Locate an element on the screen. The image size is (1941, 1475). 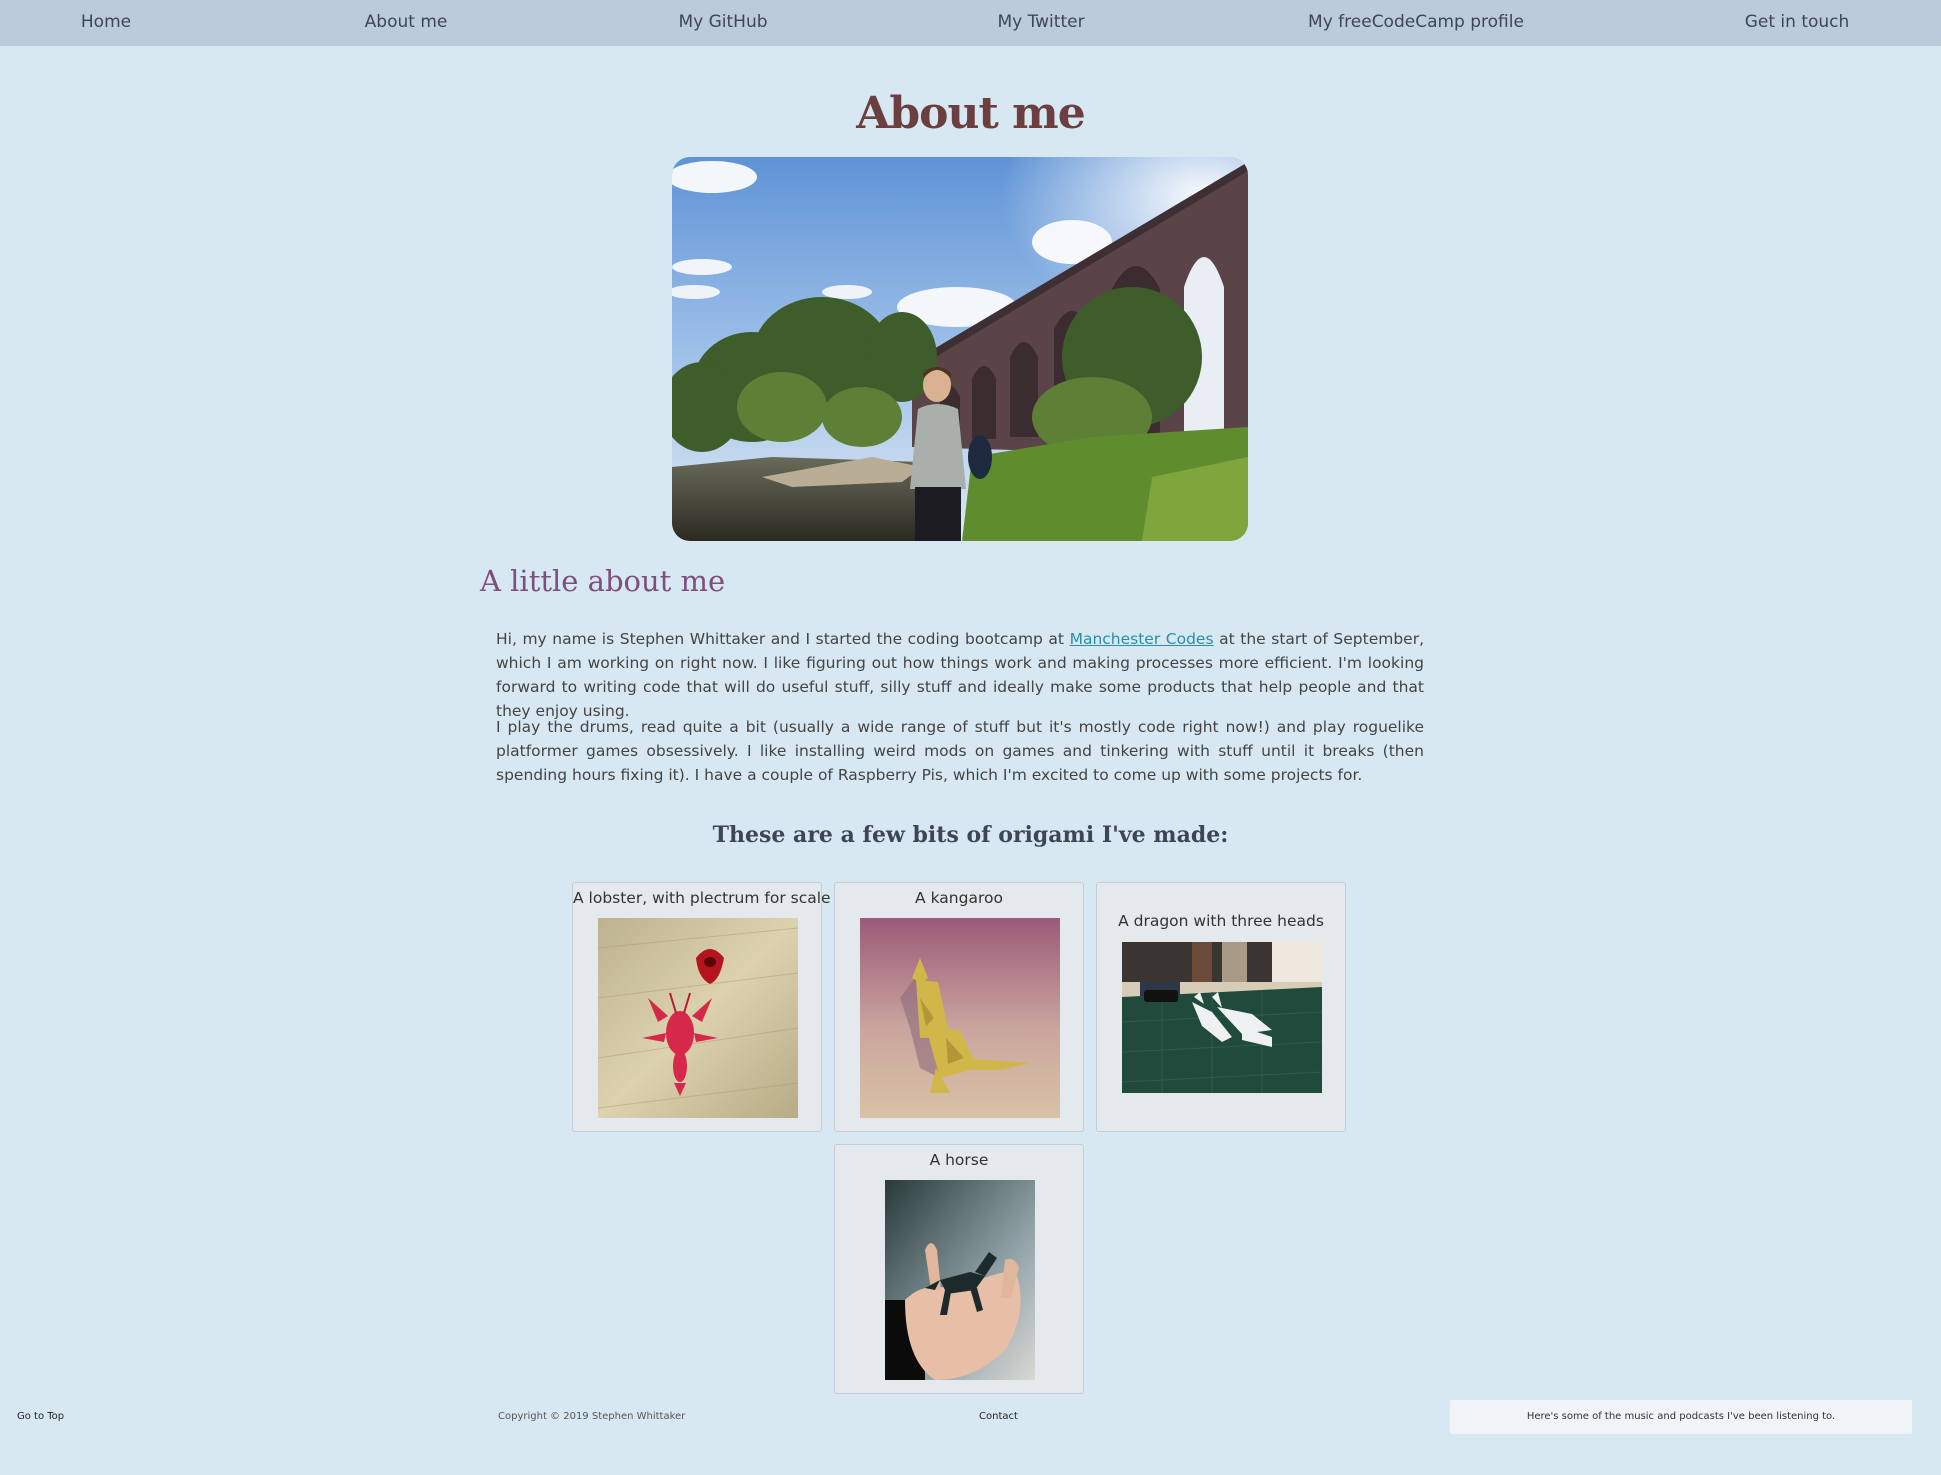
origami-card-lobster: A lobster, with plectrum for scale is located at coordinates (701, 1007).